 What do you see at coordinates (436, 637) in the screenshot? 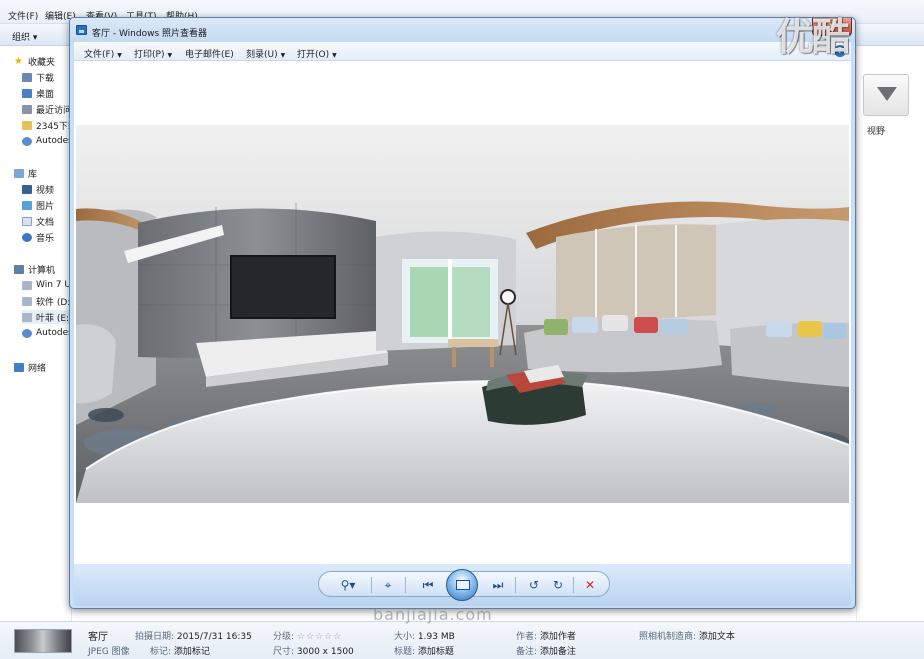
I see `size-value: 1.93 MB` at bounding box center [436, 637].